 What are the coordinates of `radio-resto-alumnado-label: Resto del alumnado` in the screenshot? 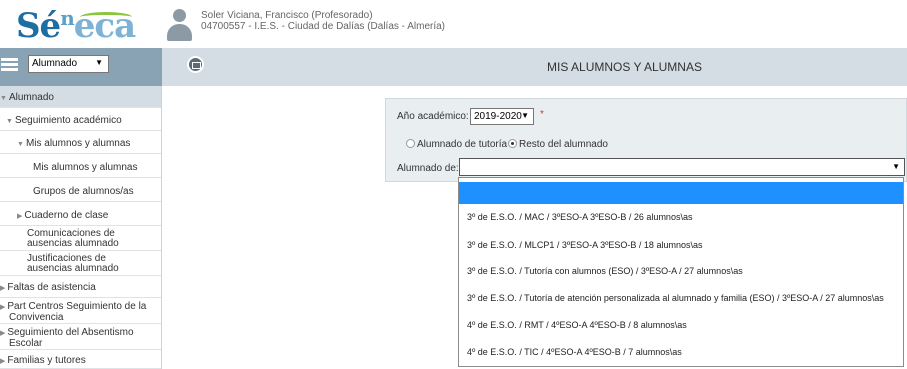 It's located at (563, 144).